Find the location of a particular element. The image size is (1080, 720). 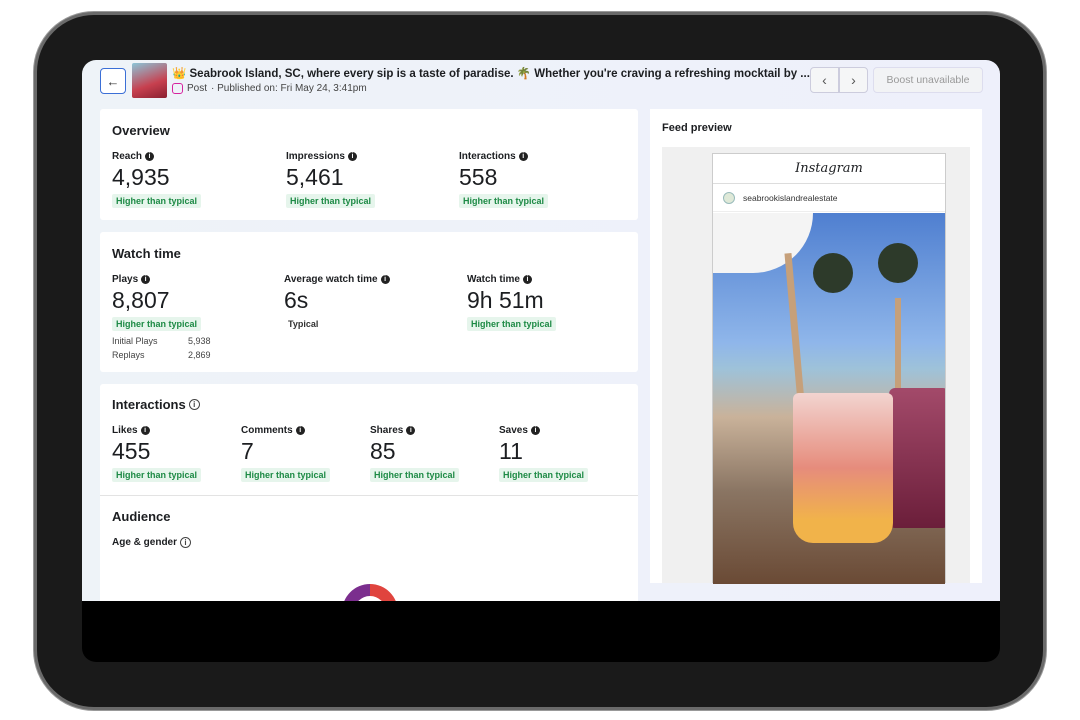

metric-reach: Reach i 4,935 Higher than typical is located at coordinates (157, 180).